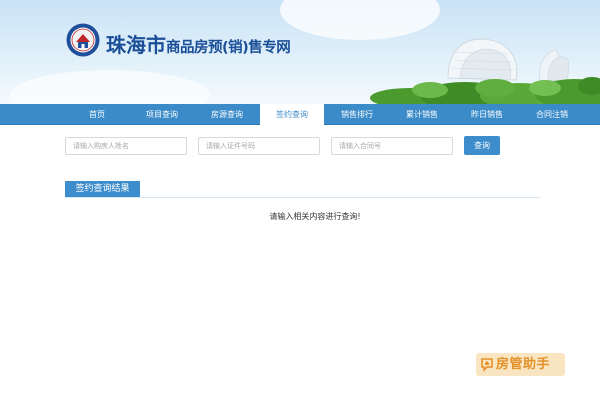 This screenshot has height=400, width=600. I want to click on watermark-badge: 房管助手, so click(520, 364).